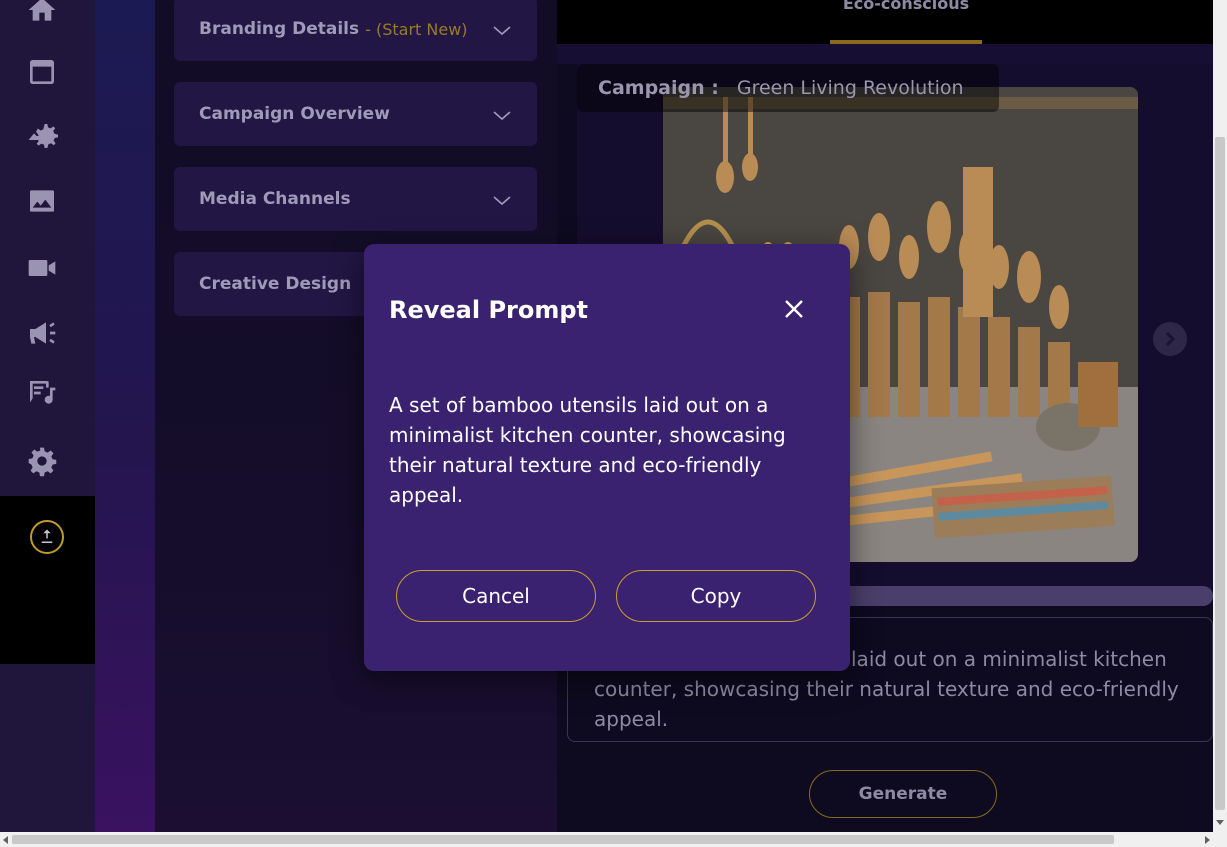 The height and width of the screenshot is (847, 1227). What do you see at coordinates (42, 268) in the screenshot?
I see `video-icon` at bounding box center [42, 268].